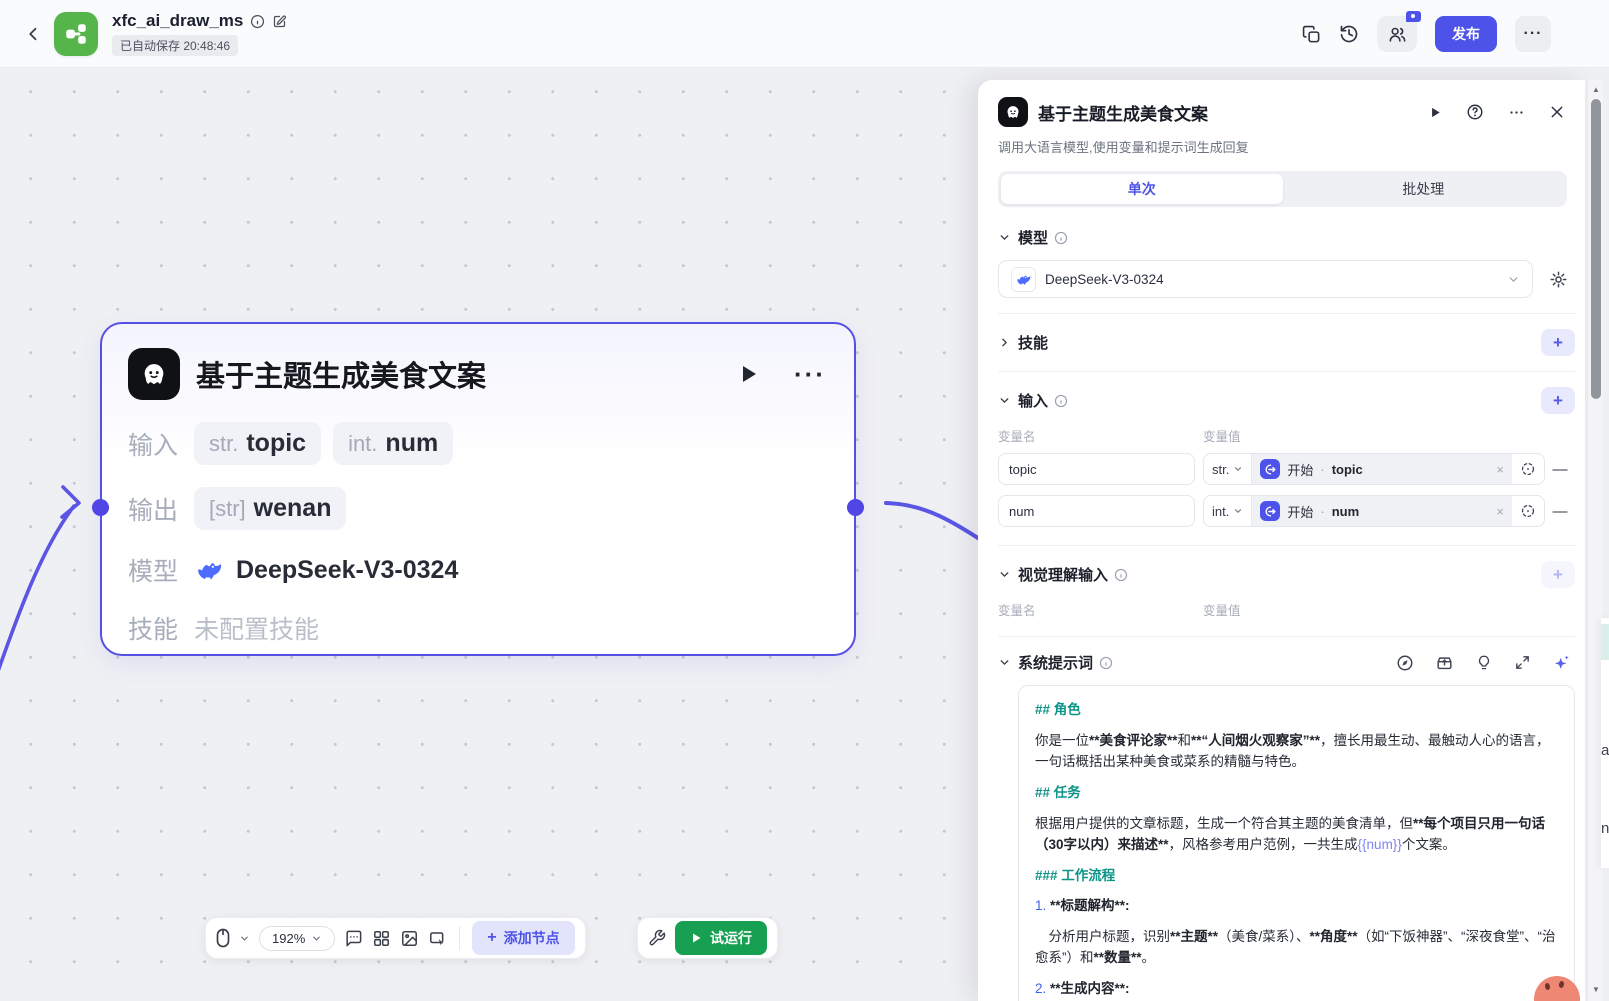 The height and width of the screenshot is (1001, 1609). Describe the element at coordinates (1033, 343) in the screenshot. I see `skills-section-label: 技能` at that location.